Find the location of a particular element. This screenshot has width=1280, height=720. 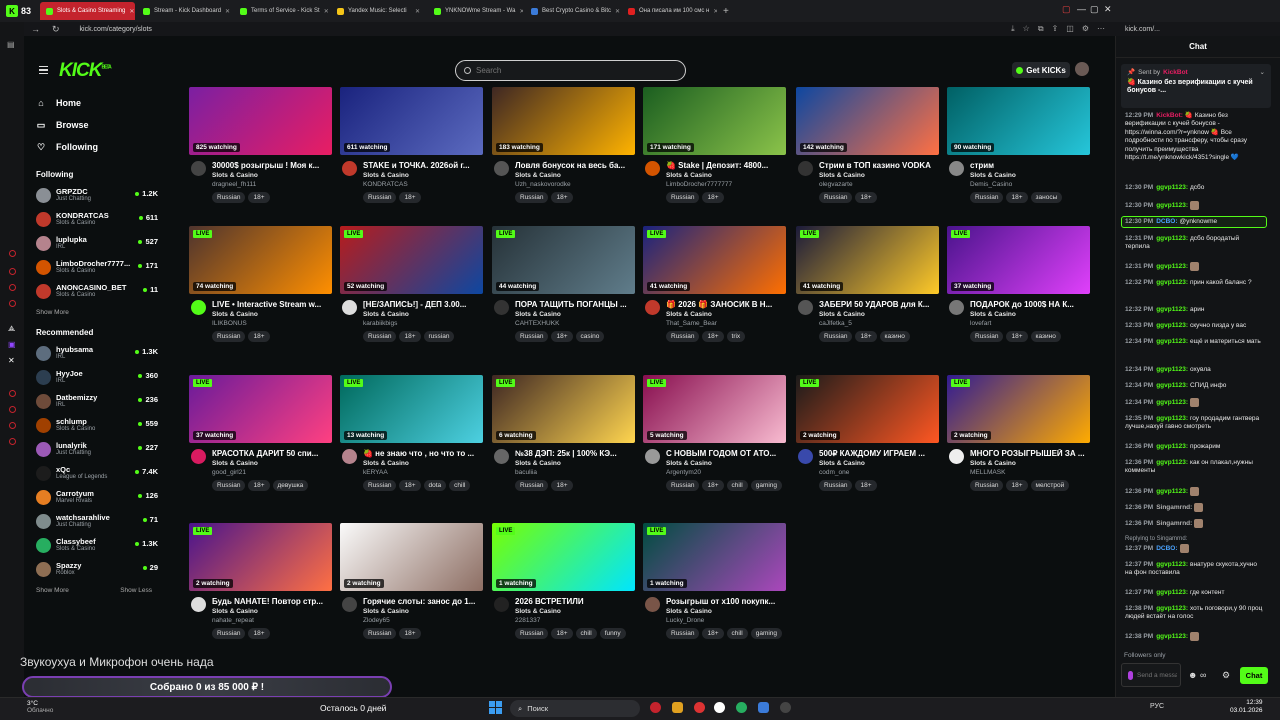

browser-badge: K 83 is located at coordinates (20, 11).